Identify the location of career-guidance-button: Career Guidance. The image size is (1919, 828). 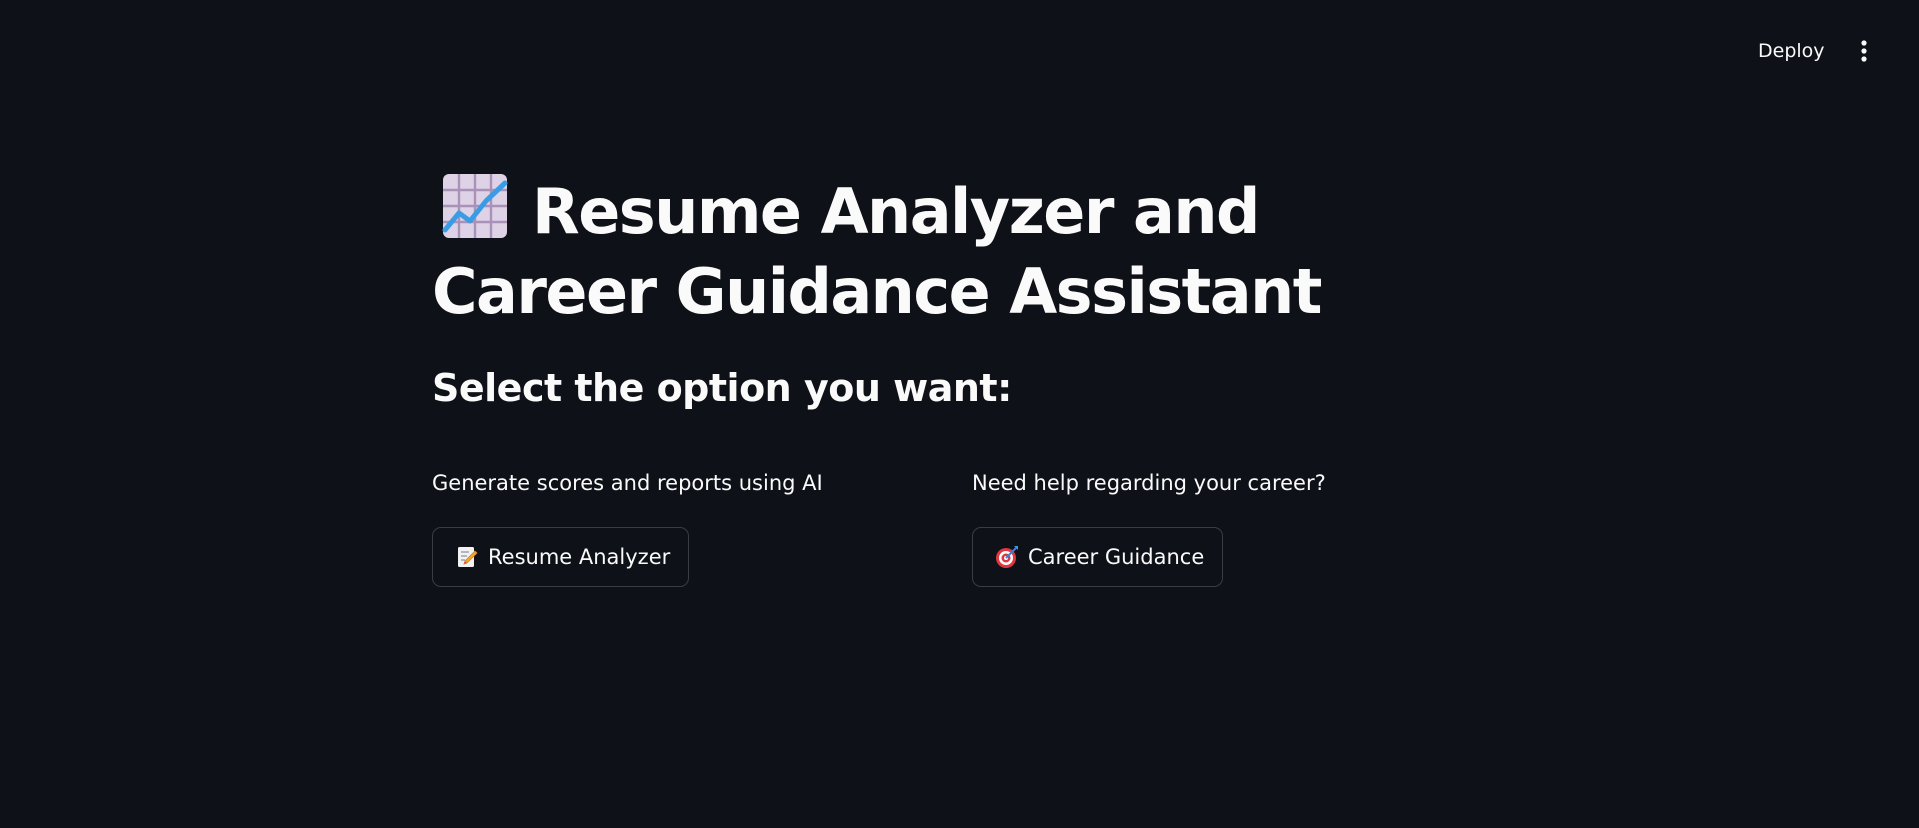
(1098, 557).